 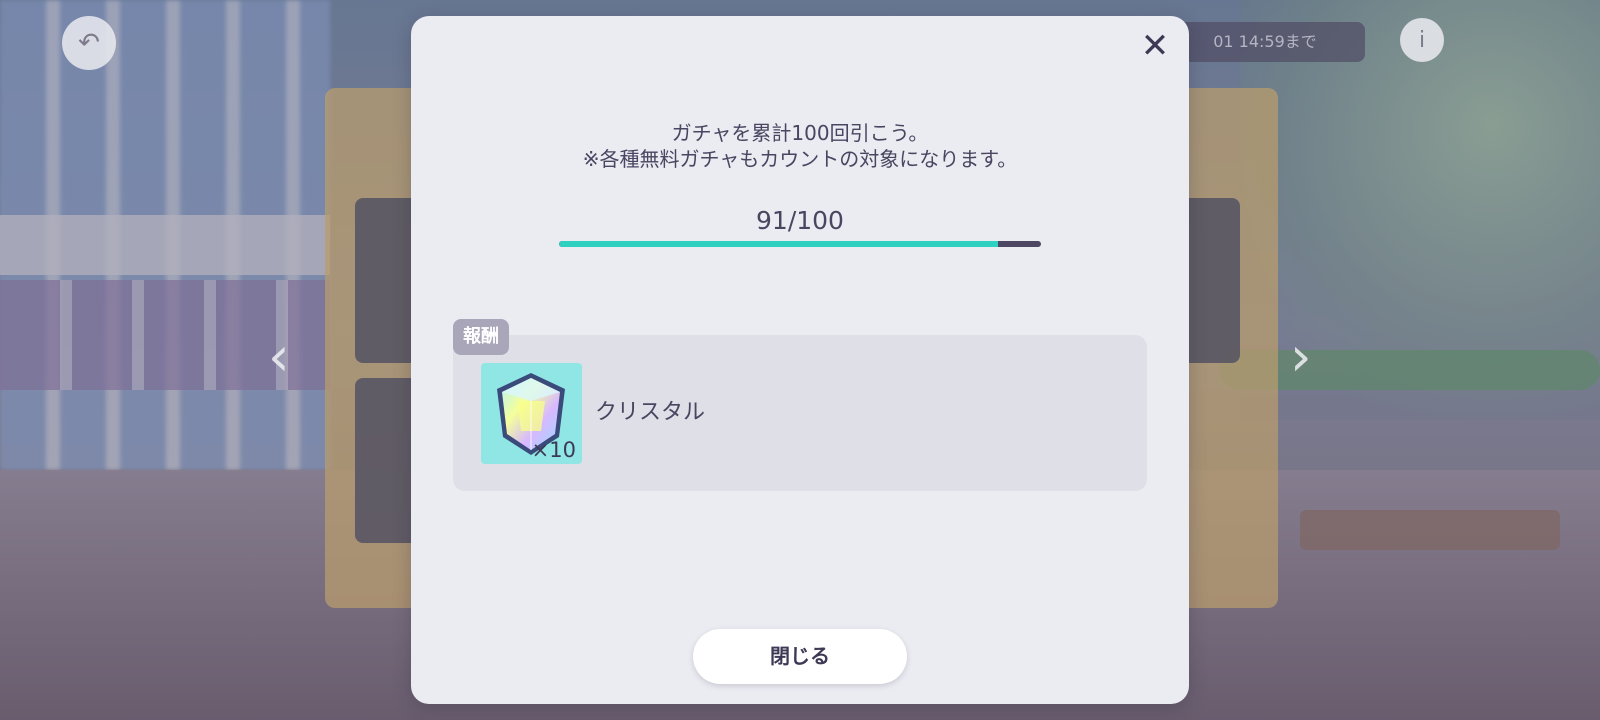 I want to click on close-button: 閉じる, so click(x=800, y=656).